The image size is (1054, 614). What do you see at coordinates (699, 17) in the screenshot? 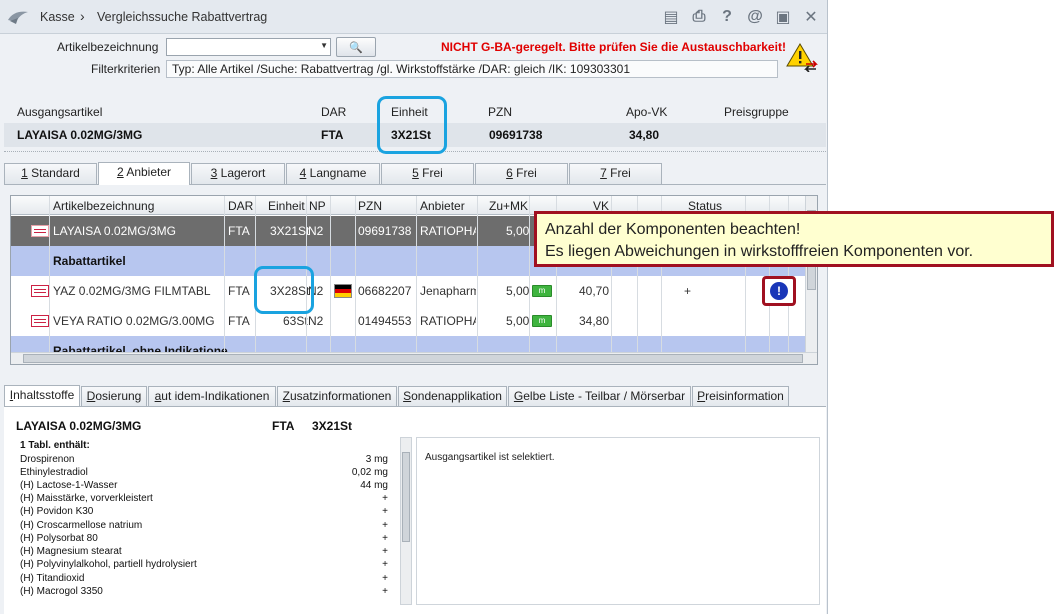
I see `print-icon: ⎙` at bounding box center [699, 17].